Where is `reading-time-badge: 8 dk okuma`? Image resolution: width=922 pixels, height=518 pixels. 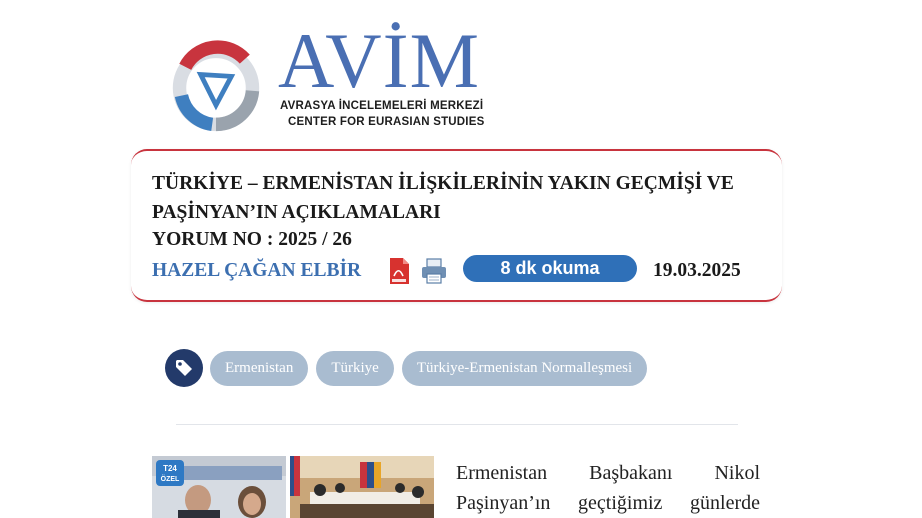 reading-time-badge: 8 dk okuma is located at coordinates (550, 268).